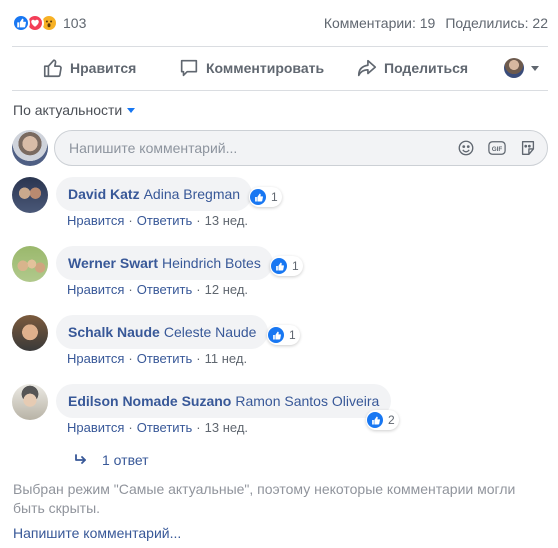  Describe the element at coordinates (265, 68) in the screenshot. I see `comment-button-label: Комментировать` at that location.